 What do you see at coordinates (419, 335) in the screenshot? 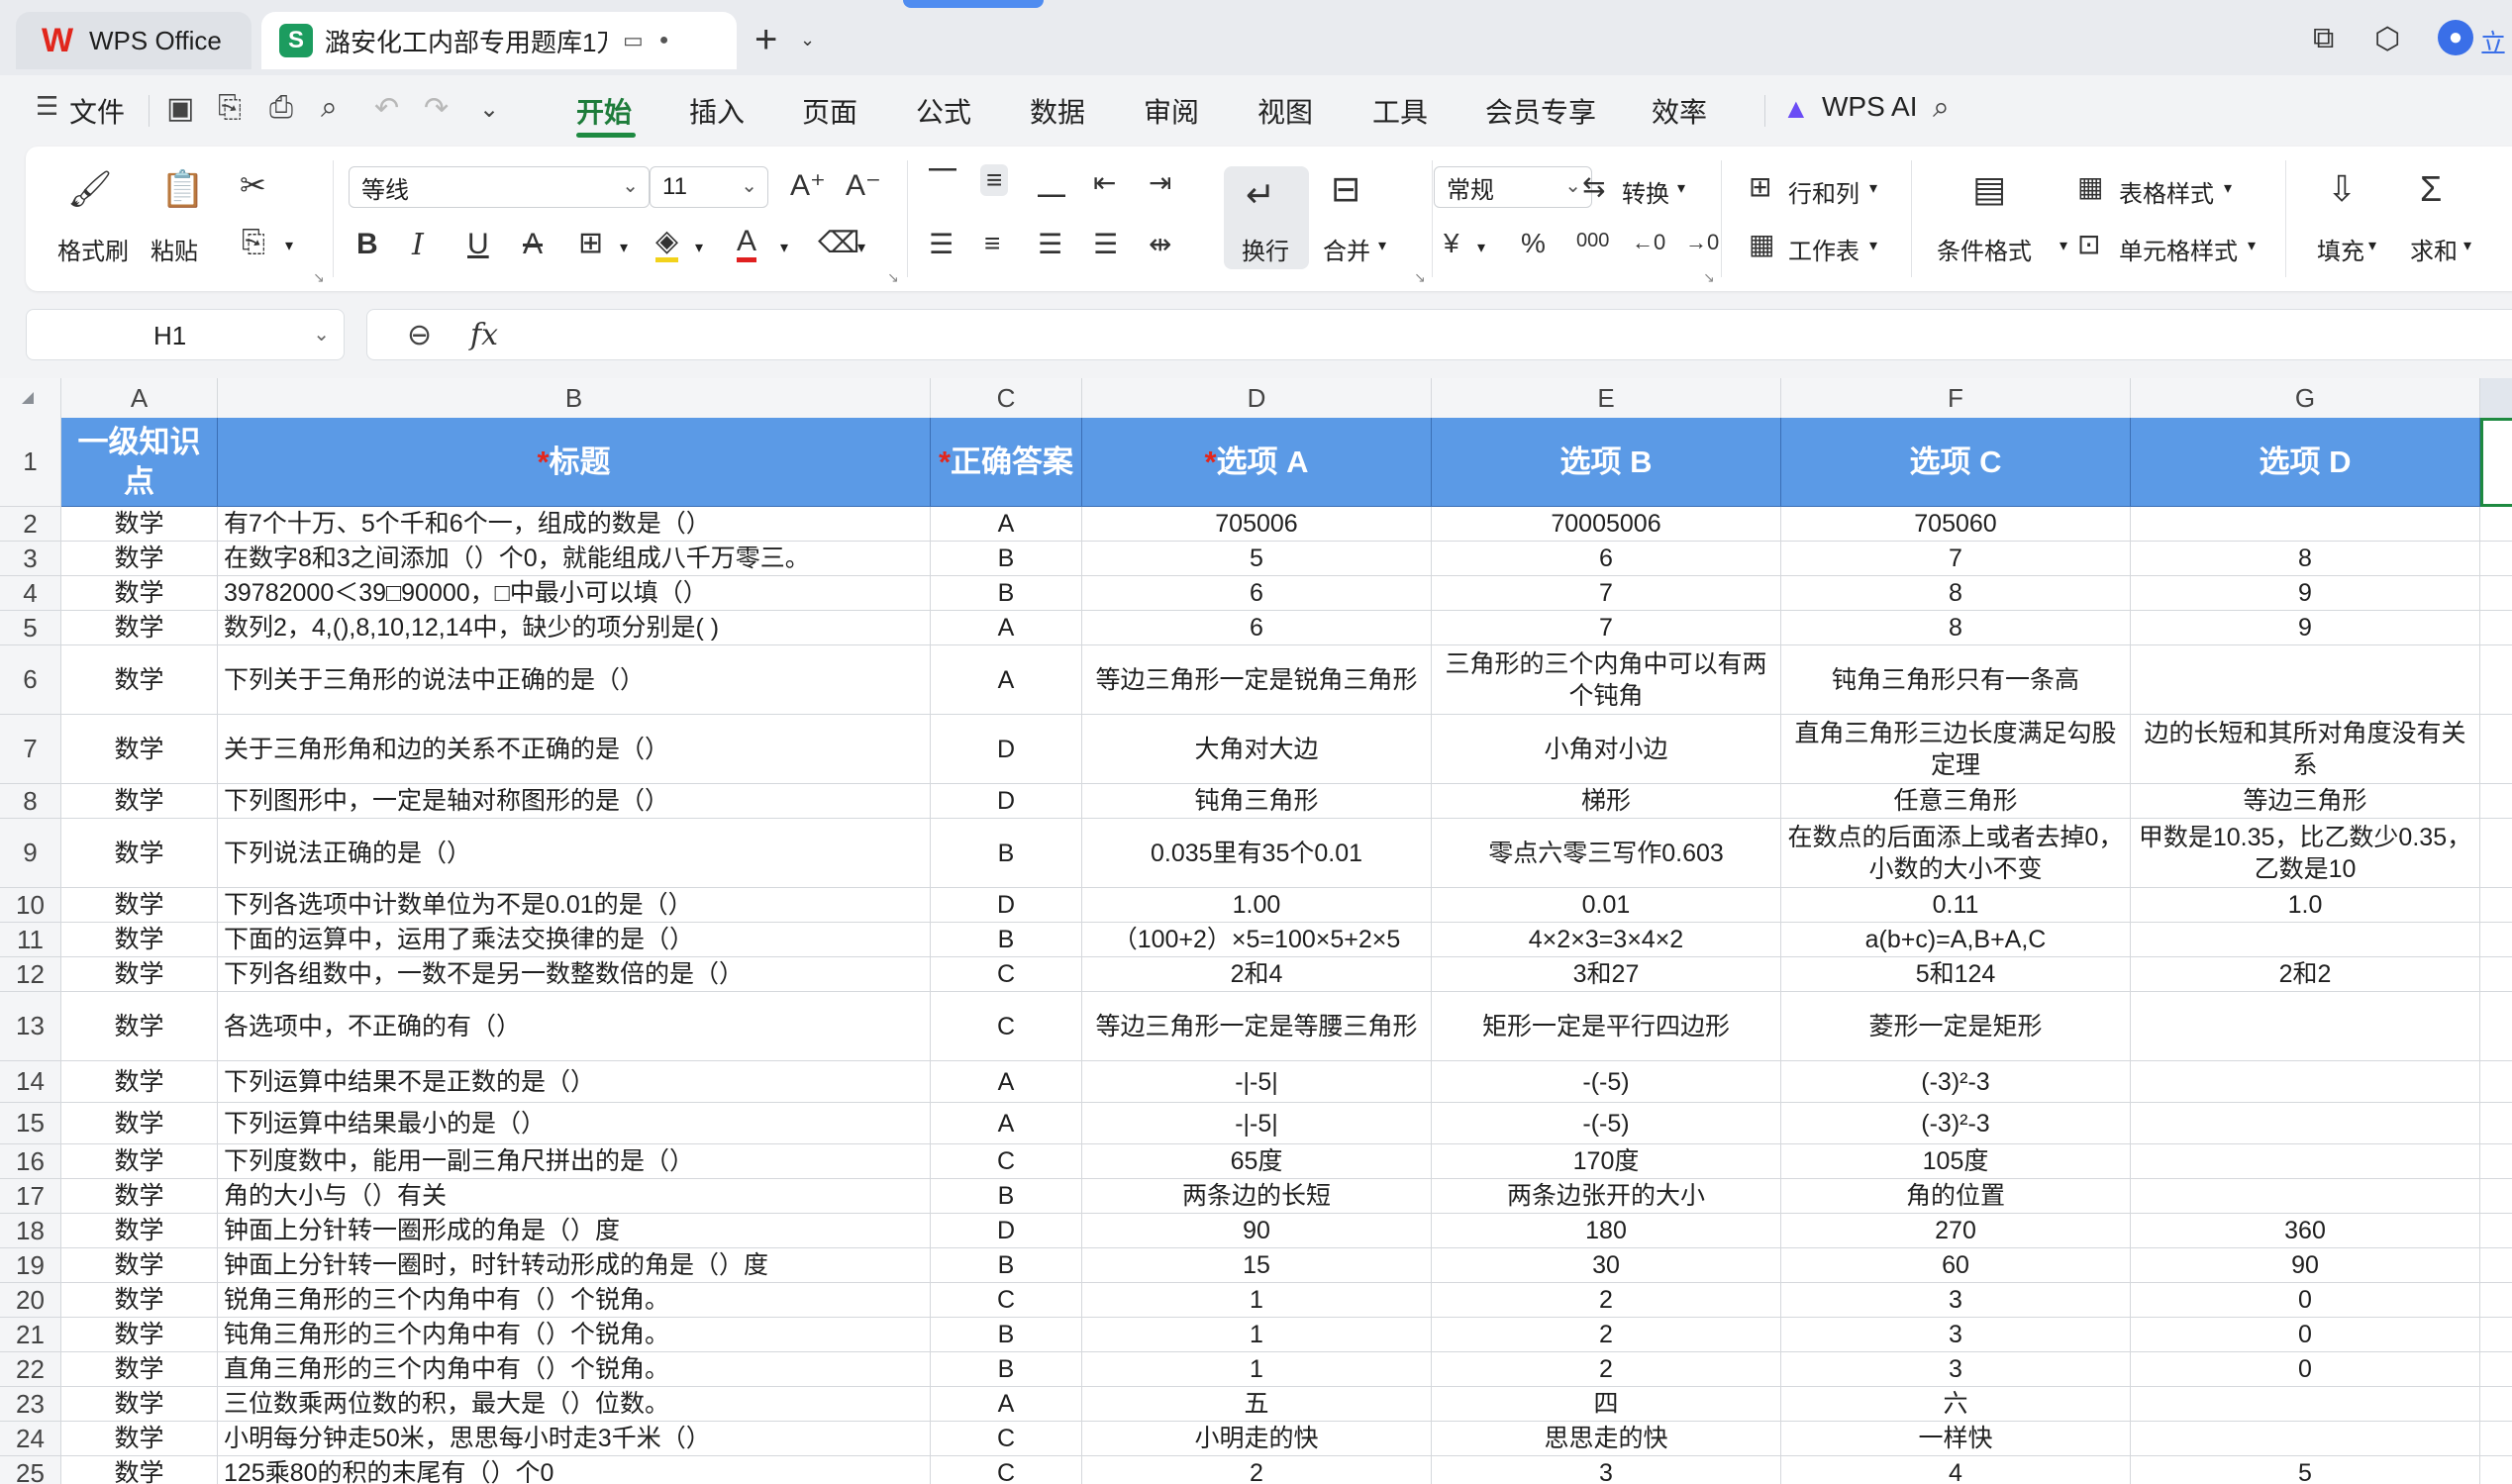
I see `zoom-icon: ⊖` at bounding box center [419, 335].